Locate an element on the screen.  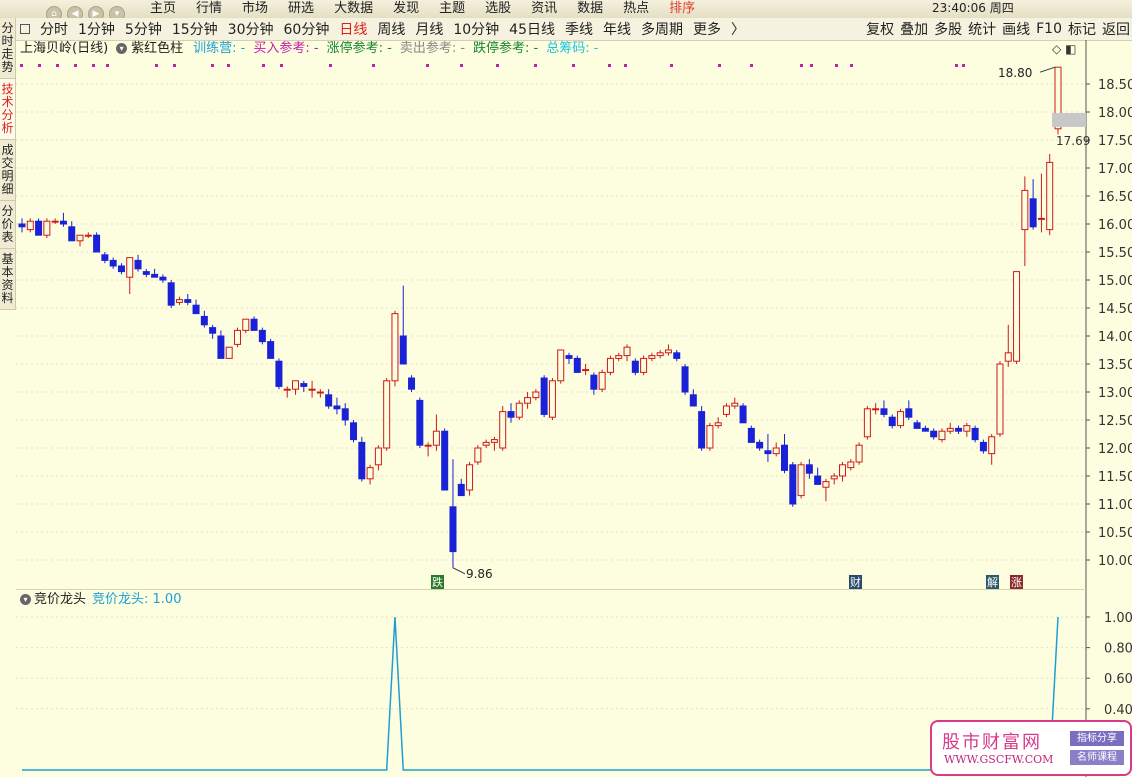
tool-5: F10 is located at coordinates (1049, 29).